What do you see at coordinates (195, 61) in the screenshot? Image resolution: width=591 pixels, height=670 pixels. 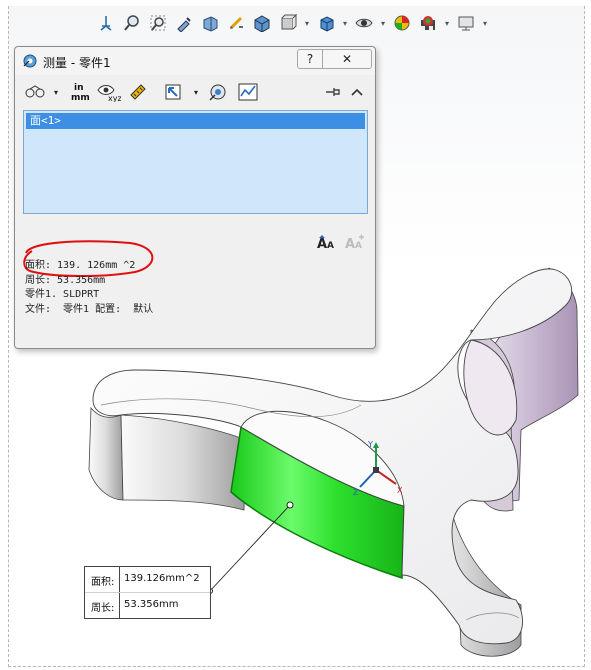 I see `dialog-titlebar: 测量 - 零件1 ? ✕` at bounding box center [195, 61].